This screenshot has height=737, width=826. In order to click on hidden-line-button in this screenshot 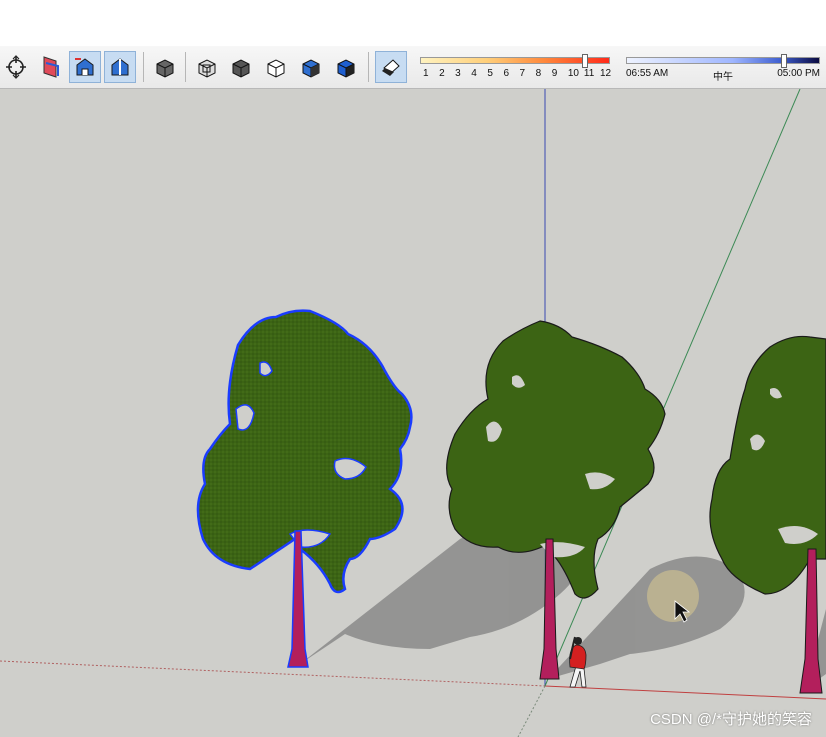, I will do `click(276, 67)`.